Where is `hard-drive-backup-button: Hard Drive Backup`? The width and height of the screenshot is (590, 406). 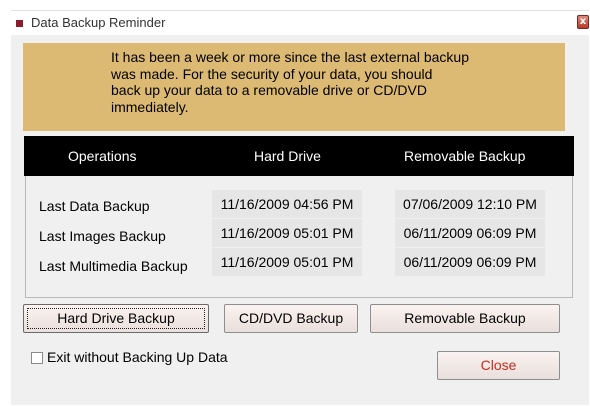
hard-drive-backup-button: Hard Drive Backup is located at coordinates (116, 318).